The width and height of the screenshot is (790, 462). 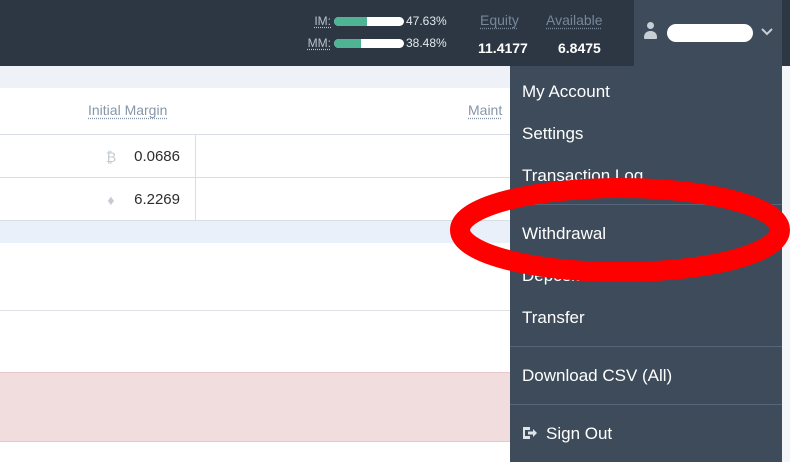 I want to click on initial-margin-value: 0.0686, so click(x=157, y=156).